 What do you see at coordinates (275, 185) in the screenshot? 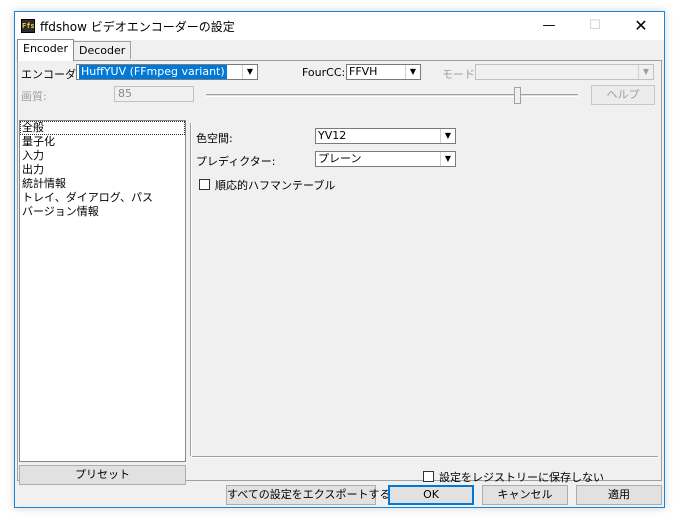
I see `adaptive-huffman-label: 順応的ハフマンテーブル` at bounding box center [275, 185].